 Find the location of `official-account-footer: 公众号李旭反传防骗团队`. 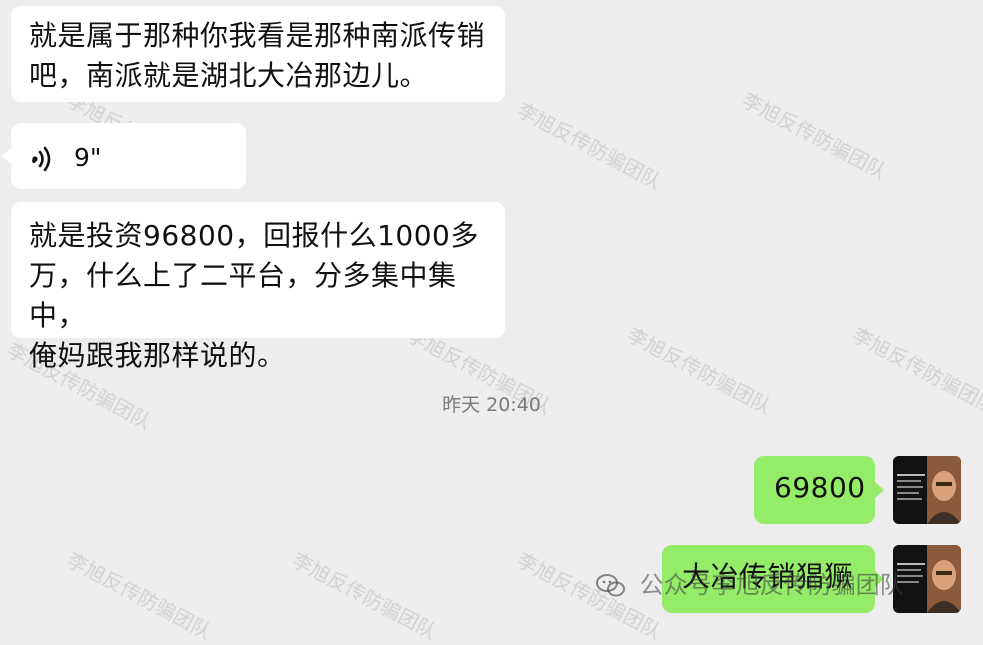

official-account-footer: 公众号李旭反传防骗团队 is located at coordinates (750, 582).